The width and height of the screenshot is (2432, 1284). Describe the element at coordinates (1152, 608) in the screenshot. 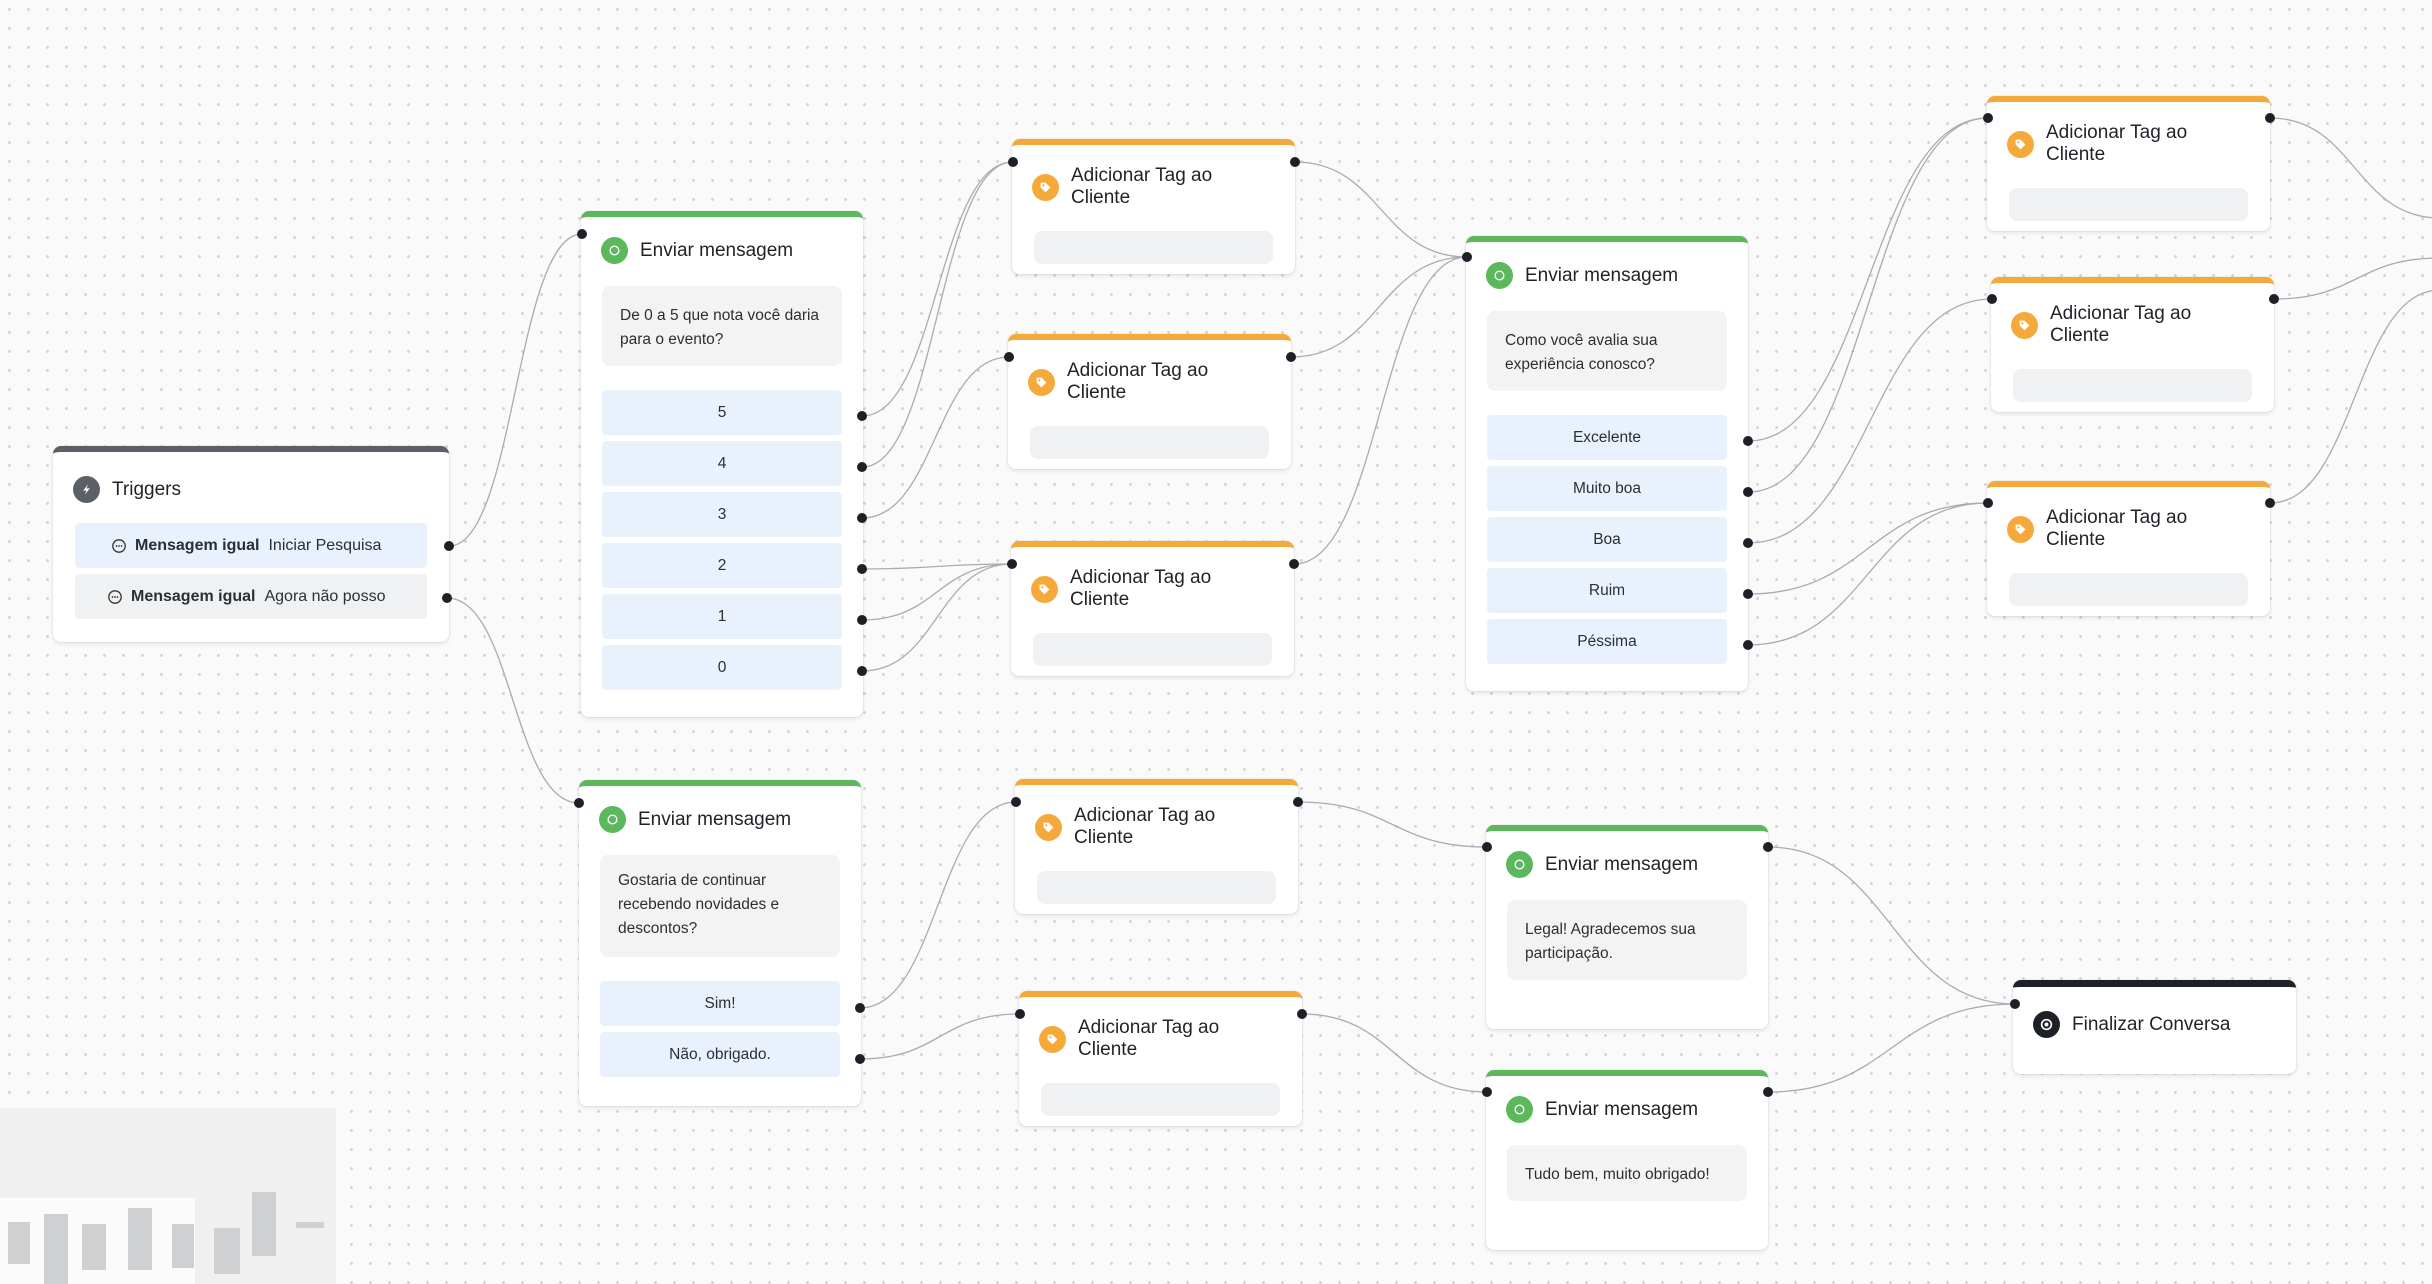

I see `tag-node-3: Adicionar Tag ao Cliente` at that location.